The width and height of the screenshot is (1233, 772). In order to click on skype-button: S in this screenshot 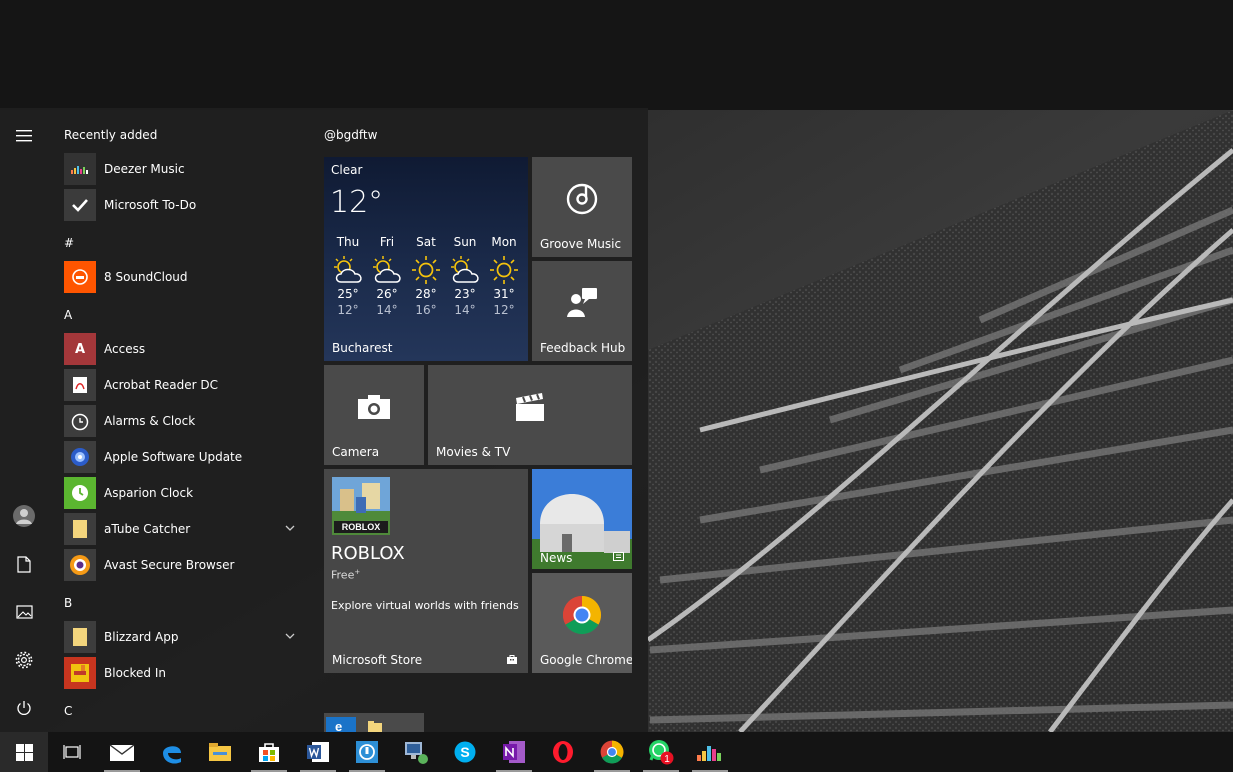, I will do `click(465, 752)`.